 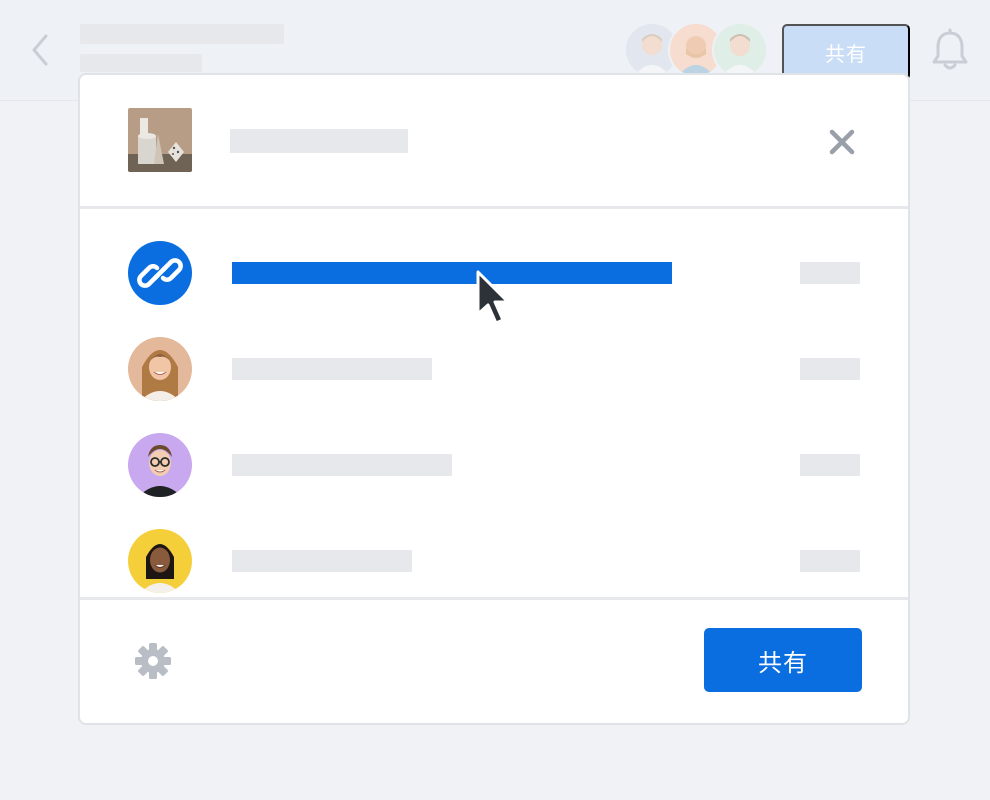 What do you see at coordinates (696, 50) in the screenshot?
I see `collaborator-avatars` at bounding box center [696, 50].